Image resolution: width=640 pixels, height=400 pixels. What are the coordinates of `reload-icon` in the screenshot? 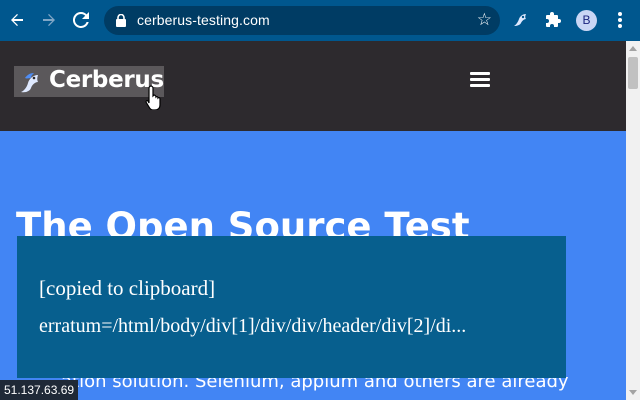 It's located at (81, 20).